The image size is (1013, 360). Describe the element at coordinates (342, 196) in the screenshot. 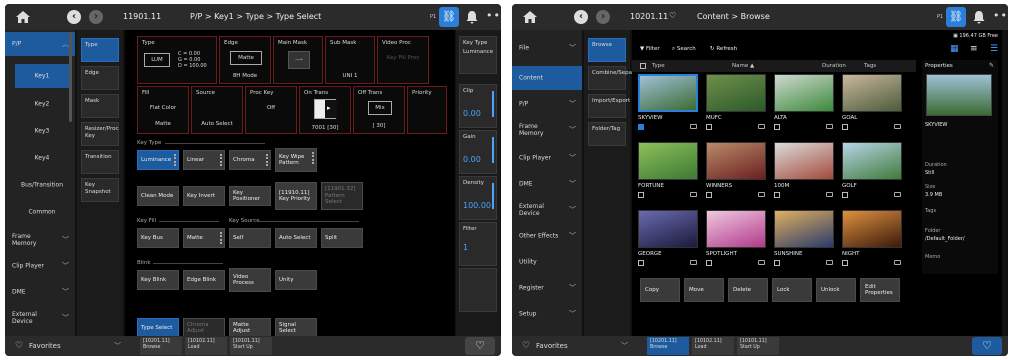

I see `pattern-select-button: [11901.32] Pattern Select` at that location.